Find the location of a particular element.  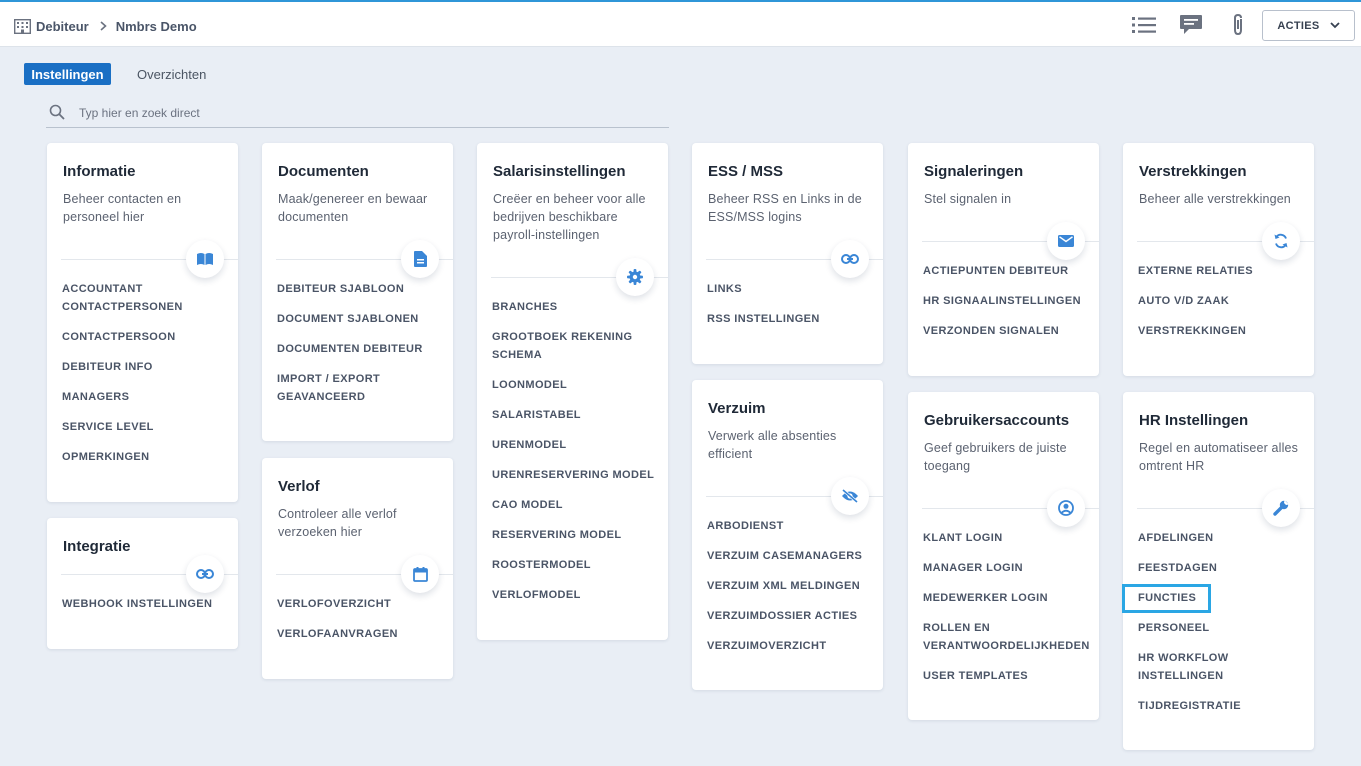

link-rss-instellingen: RSS INSTELLINGEN is located at coordinates (791, 319).